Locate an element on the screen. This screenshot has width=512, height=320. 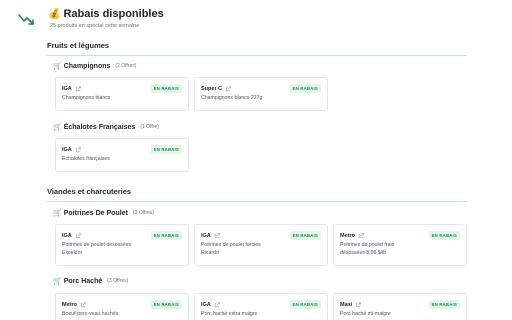
offer-card: Metro EN RABAIS Boeuf-porc-veau hachés is located at coordinates (122, 306).